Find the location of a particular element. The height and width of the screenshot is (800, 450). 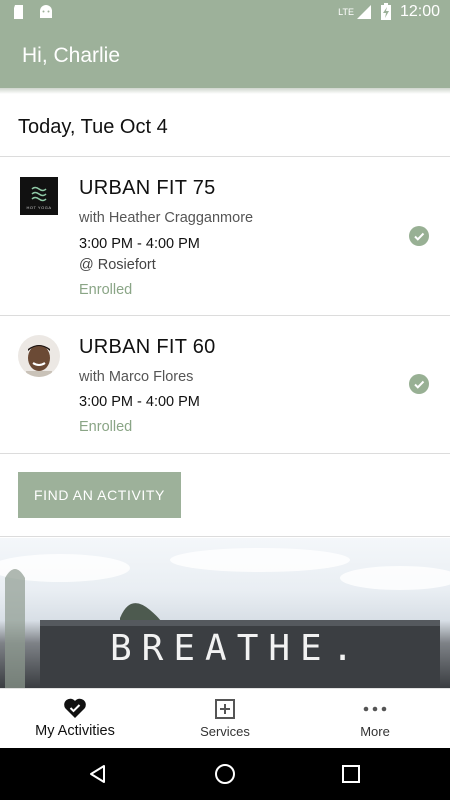

banner-text: BREATHE. is located at coordinates (237, 648).